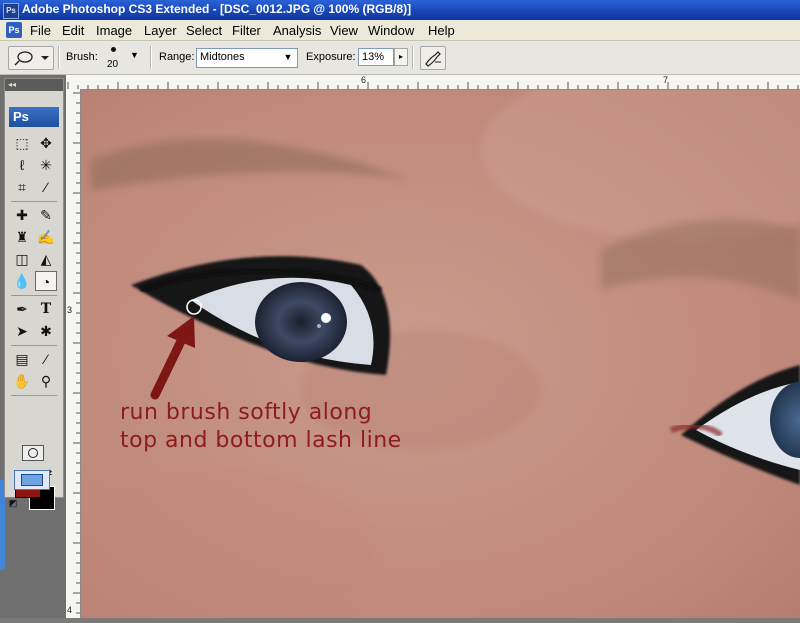 The image size is (800, 623). Describe the element at coordinates (46, 359) in the screenshot. I see `color-sampler-tool-icon: ⁄` at that location.